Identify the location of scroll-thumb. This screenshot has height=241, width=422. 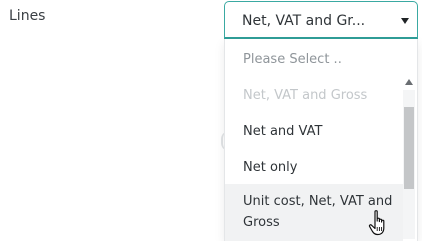
(409, 148).